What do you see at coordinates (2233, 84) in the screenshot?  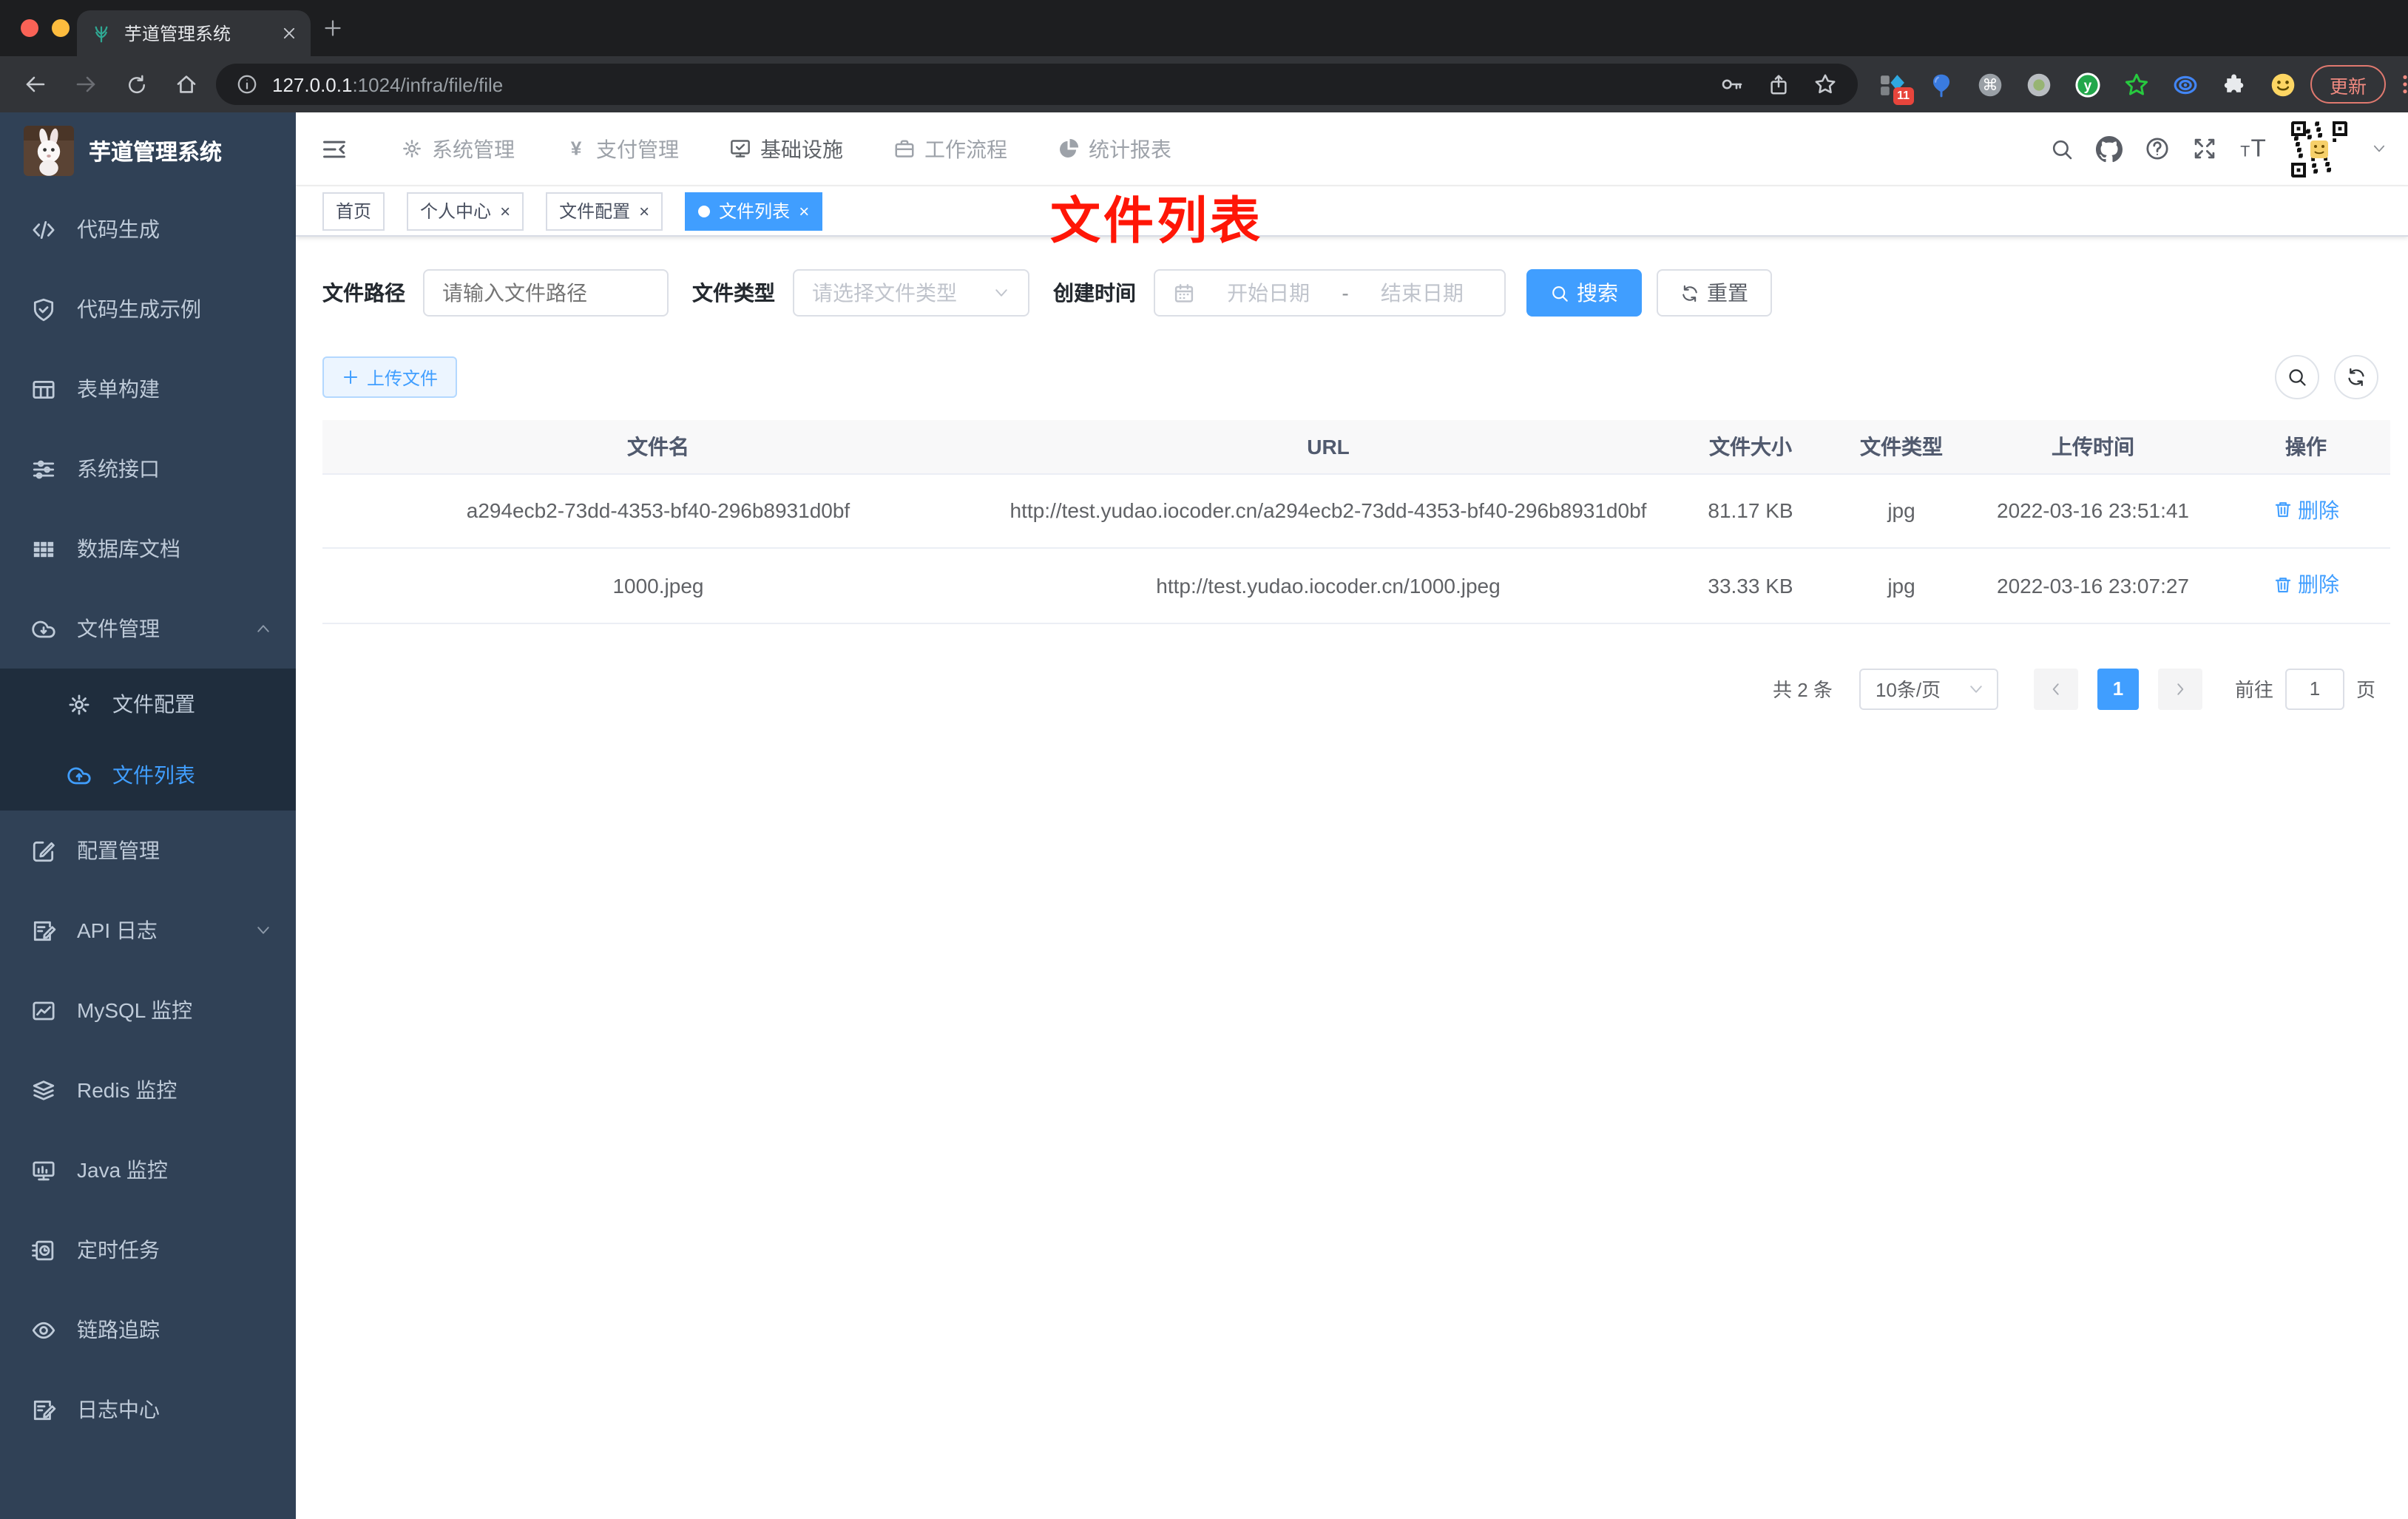 I see `puzzle-extension-icon` at bounding box center [2233, 84].